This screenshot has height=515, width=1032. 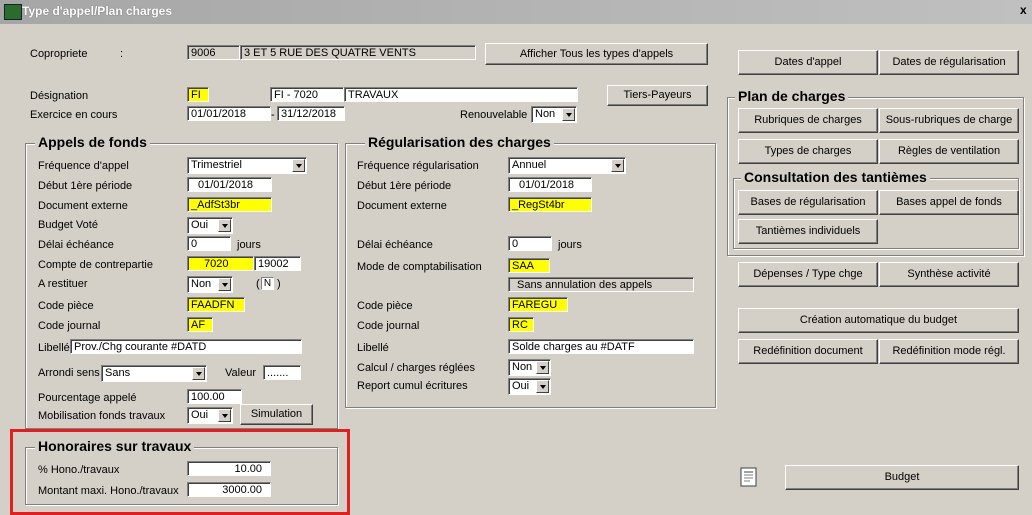 I want to click on restituer-select: Non, so click(x=210, y=284).